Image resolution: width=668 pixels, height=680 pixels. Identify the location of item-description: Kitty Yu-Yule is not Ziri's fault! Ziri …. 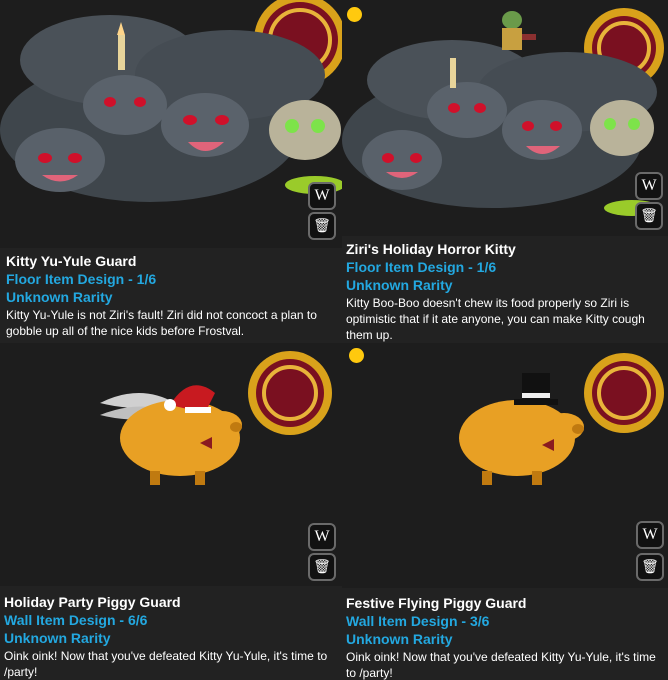
(161, 323).